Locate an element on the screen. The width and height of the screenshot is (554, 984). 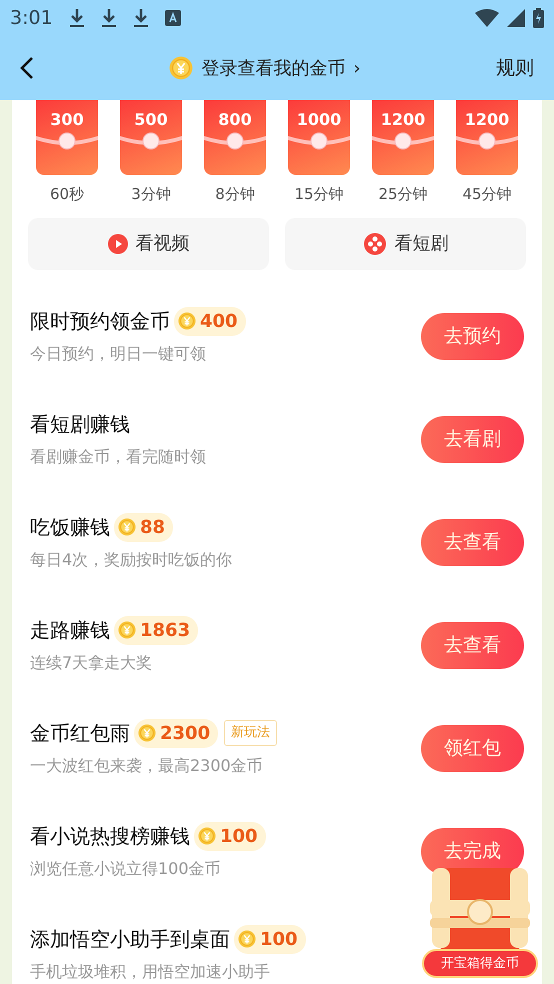
envelope-card: 300 is located at coordinates (67, 137).